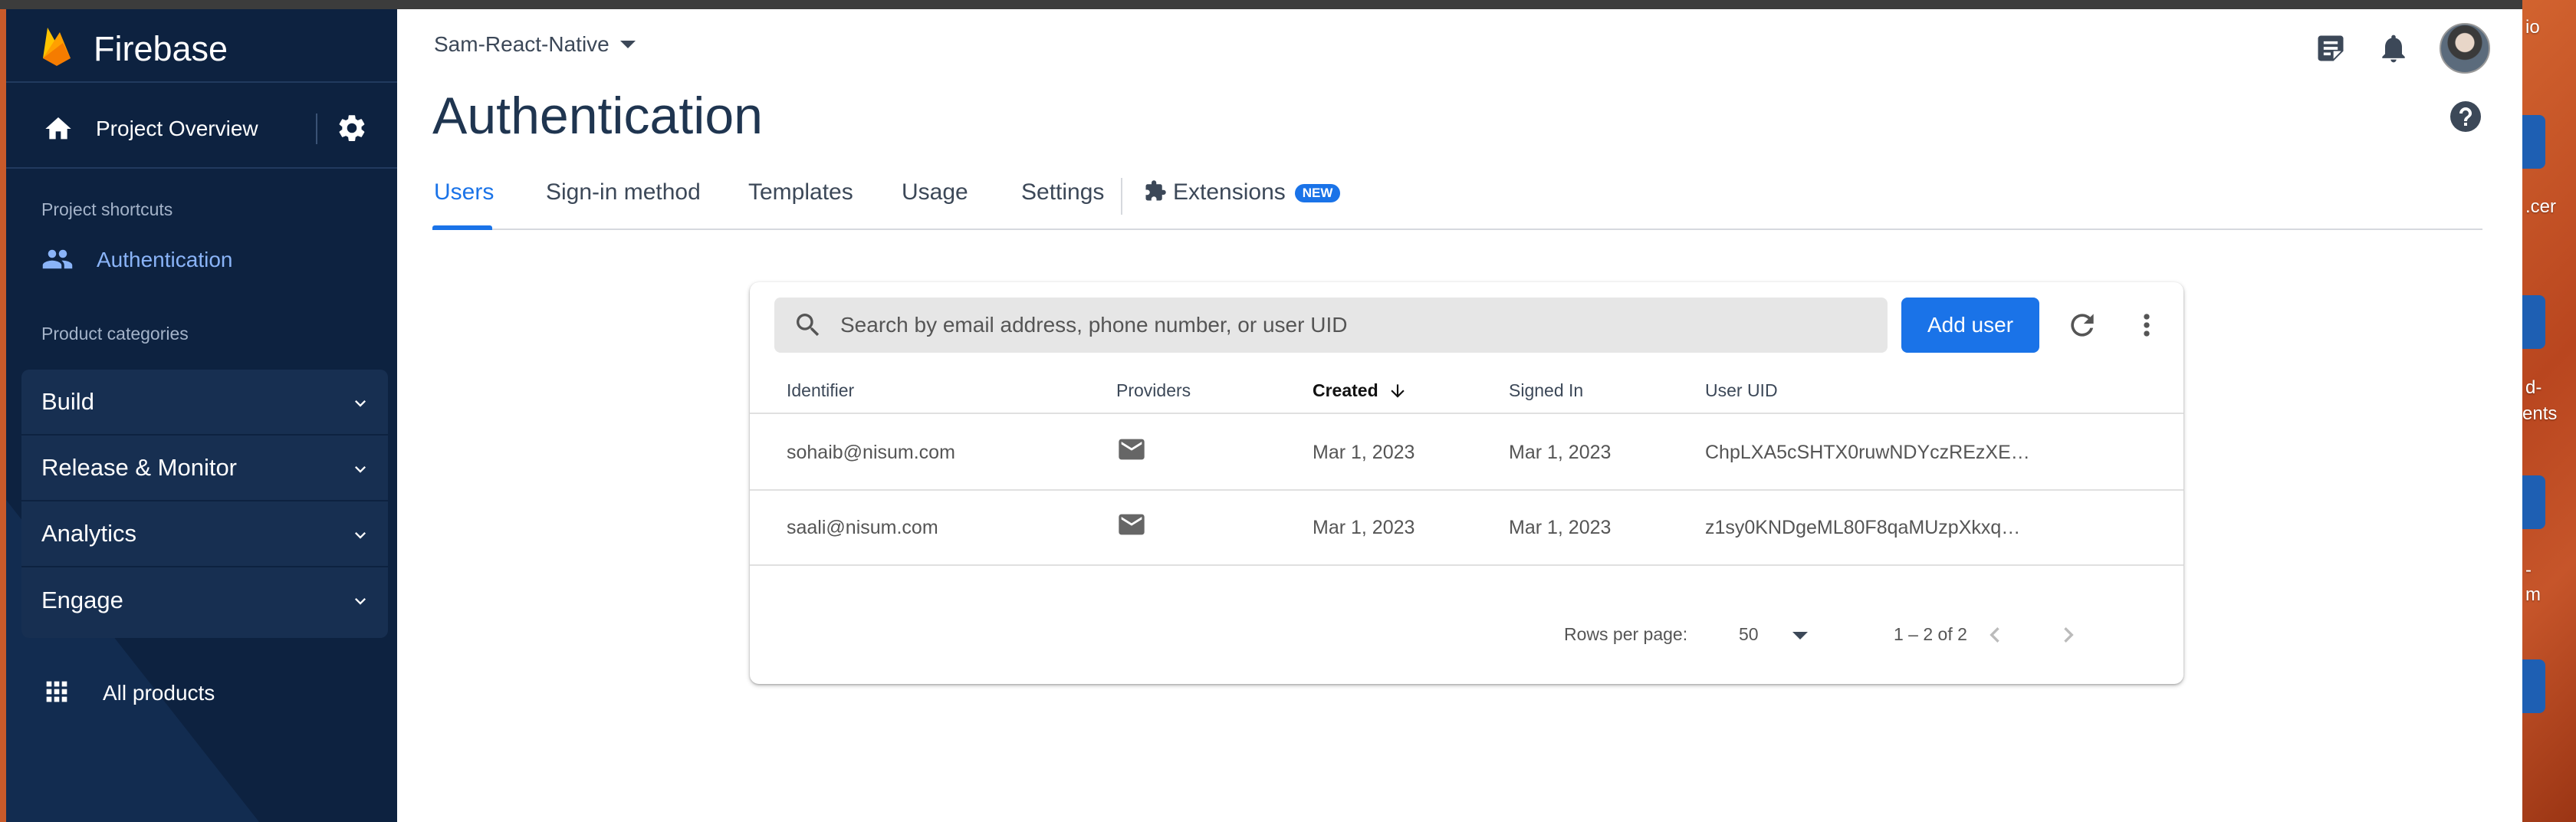  What do you see at coordinates (1995, 635) in the screenshot?
I see `previous-page-icon` at bounding box center [1995, 635].